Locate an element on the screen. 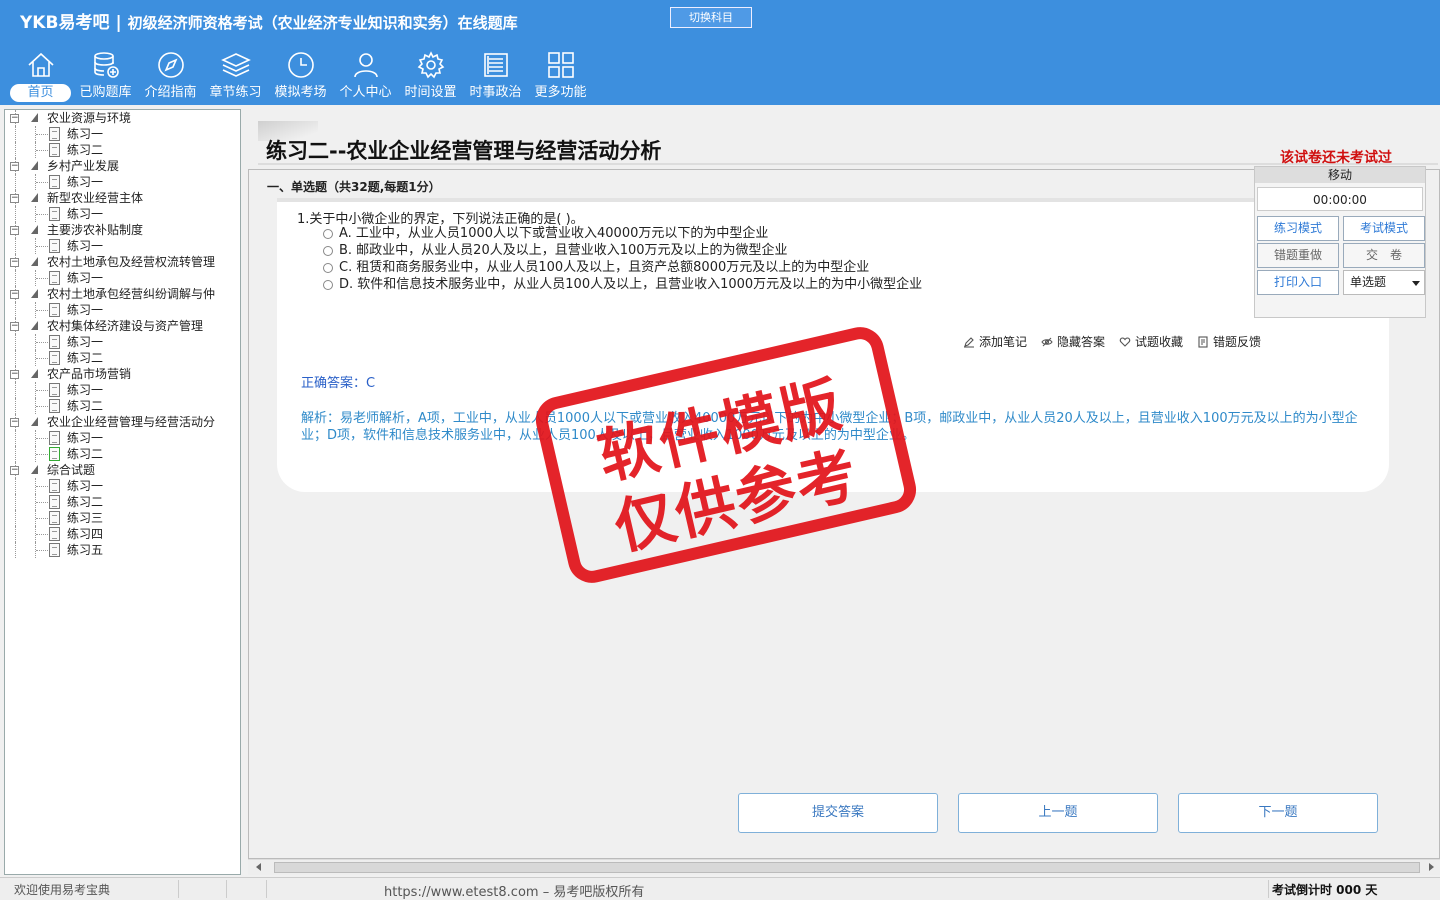 The width and height of the screenshot is (1440, 900). add-note-button: 添加笔记 is located at coordinates (995, 341).